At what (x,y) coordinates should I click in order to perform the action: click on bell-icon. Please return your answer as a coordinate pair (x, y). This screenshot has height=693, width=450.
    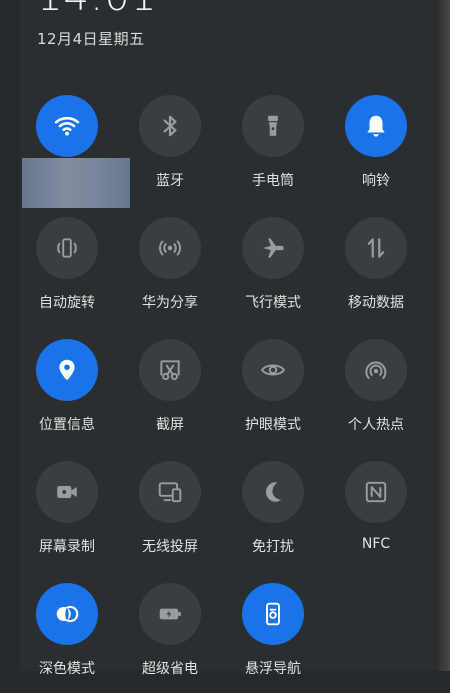
    Looking at the image, I should click on (376, 126).